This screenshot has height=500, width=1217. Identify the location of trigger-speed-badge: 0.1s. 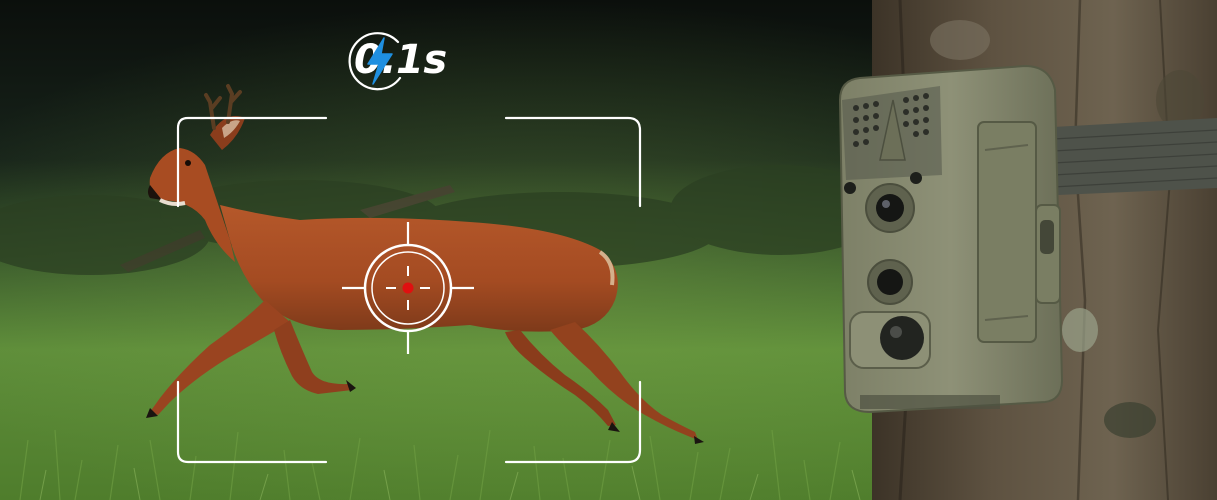
(397, 60).